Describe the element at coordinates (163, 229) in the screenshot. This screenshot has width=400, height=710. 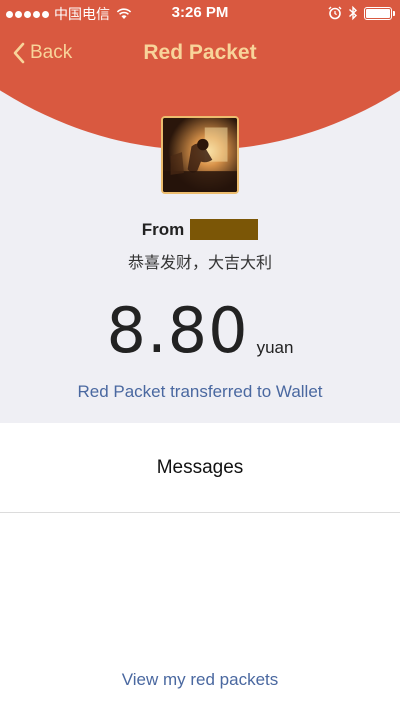
I see `from-label: From` at that location.